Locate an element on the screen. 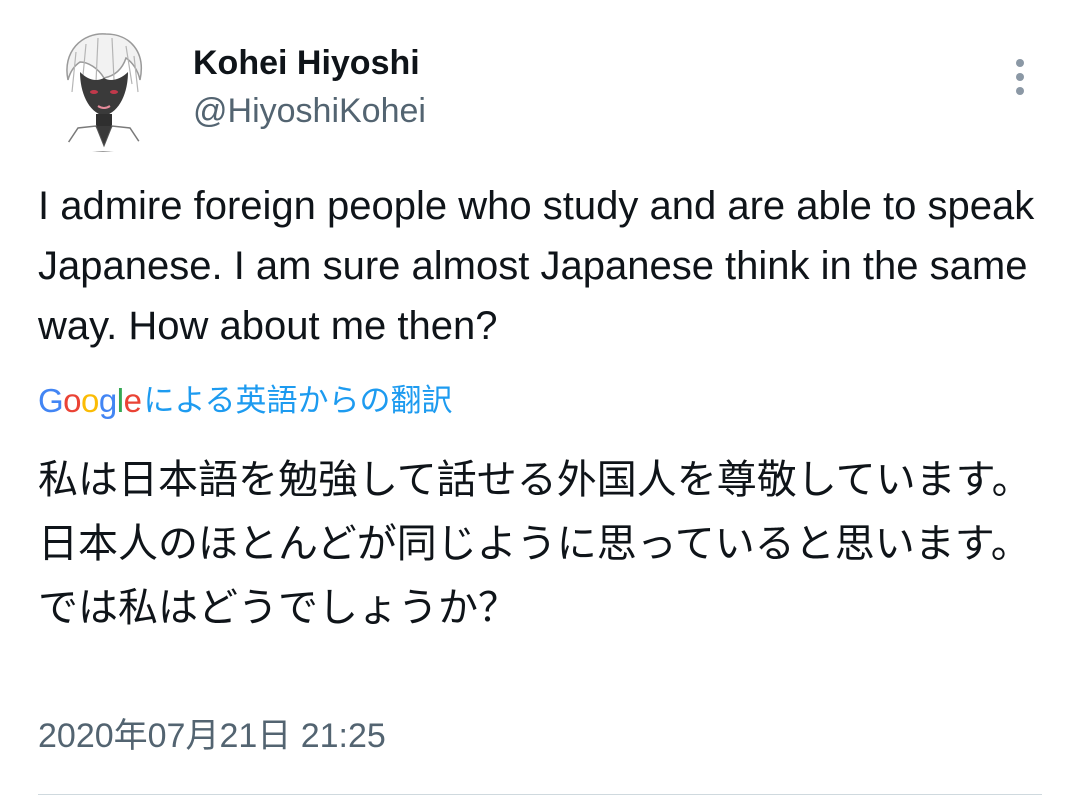  divider is located at coordinates (540, 794).